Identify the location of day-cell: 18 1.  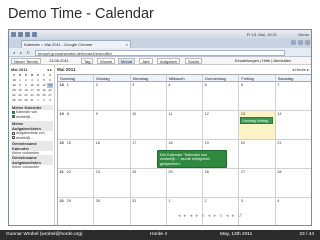
(76, 96).